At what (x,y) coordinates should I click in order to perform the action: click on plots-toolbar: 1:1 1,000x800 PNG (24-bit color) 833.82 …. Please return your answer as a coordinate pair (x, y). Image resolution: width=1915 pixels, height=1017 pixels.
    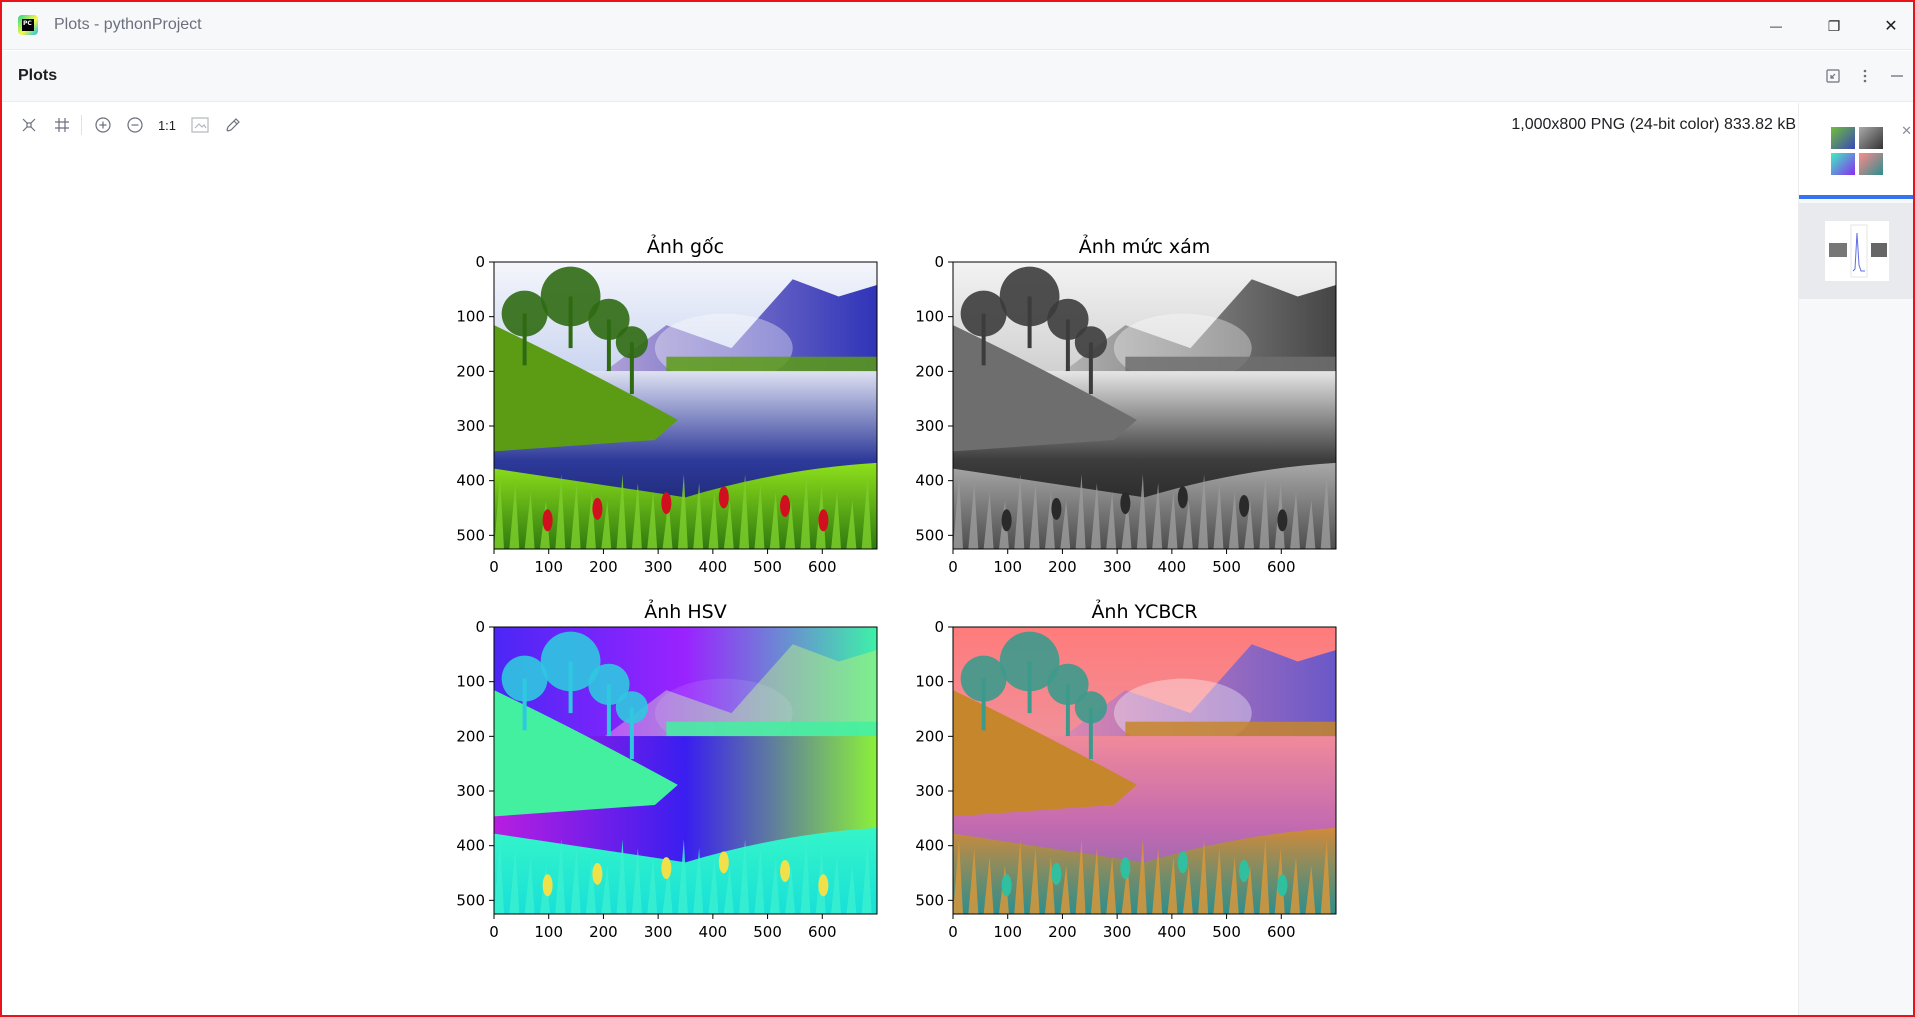
    Looking at the image, I should click on (900, 125).